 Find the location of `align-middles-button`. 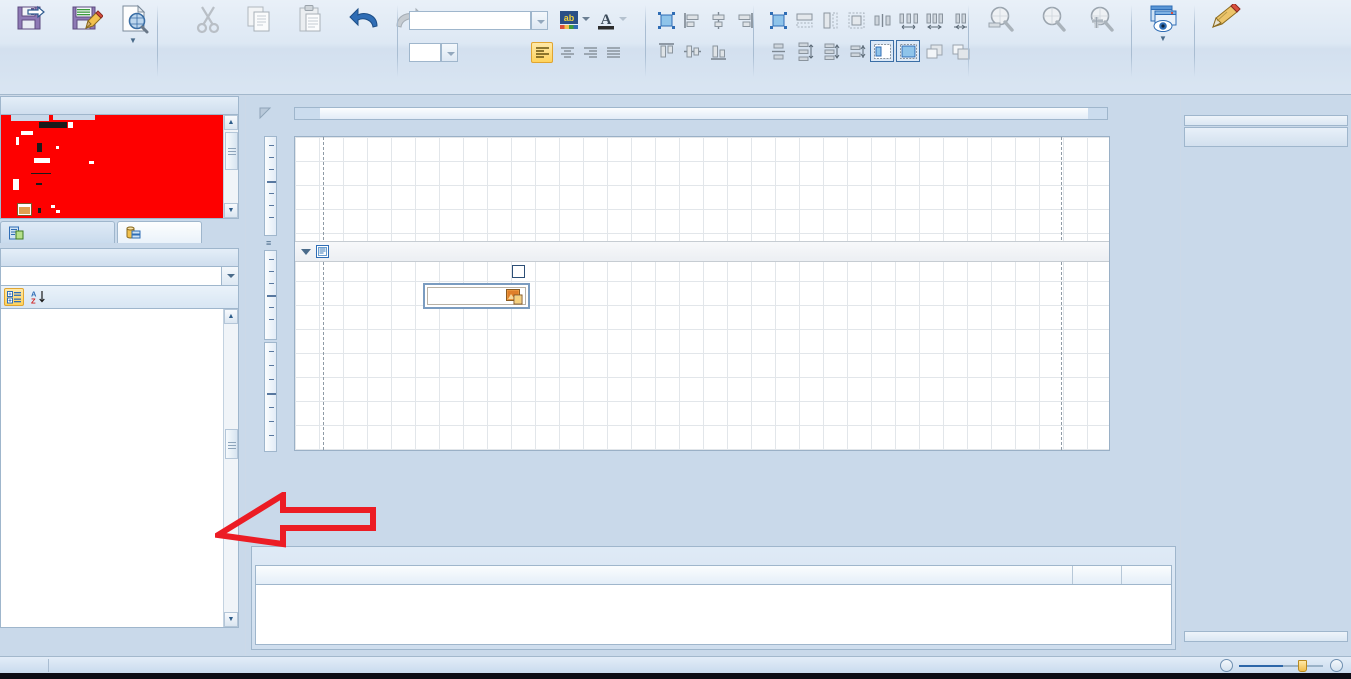

align-middles-button is located at coordinates (692, 51).